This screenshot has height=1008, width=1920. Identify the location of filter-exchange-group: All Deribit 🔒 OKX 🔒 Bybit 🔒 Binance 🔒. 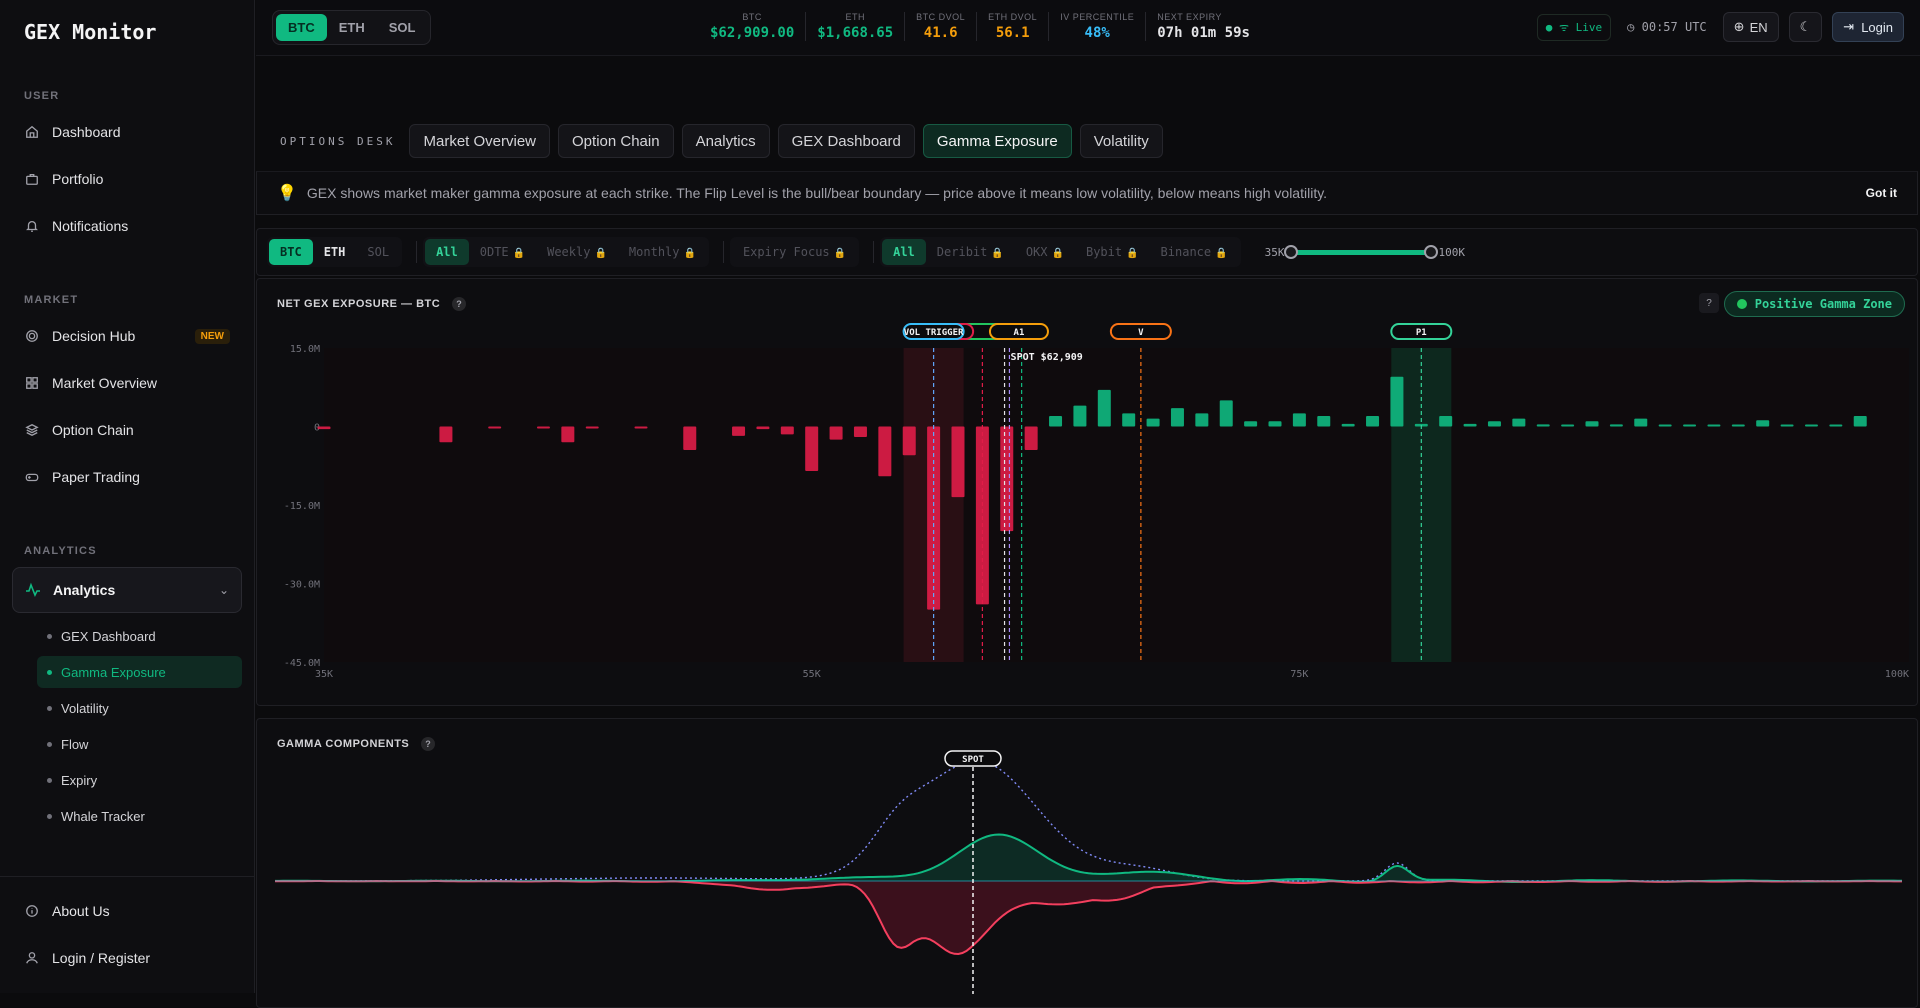
(1060, 252).